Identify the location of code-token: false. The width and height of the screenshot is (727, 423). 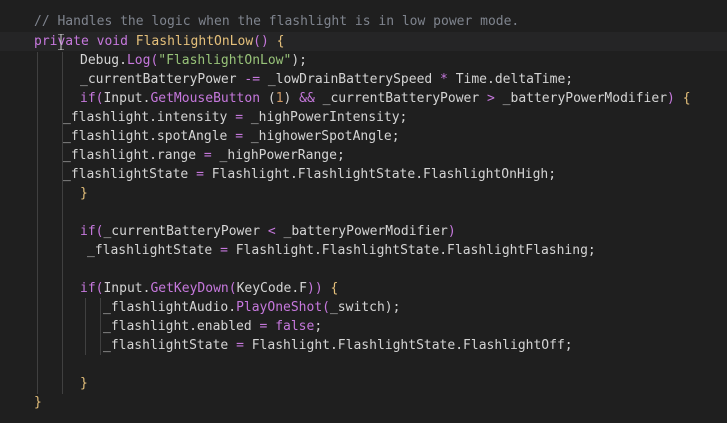
(295, 326).